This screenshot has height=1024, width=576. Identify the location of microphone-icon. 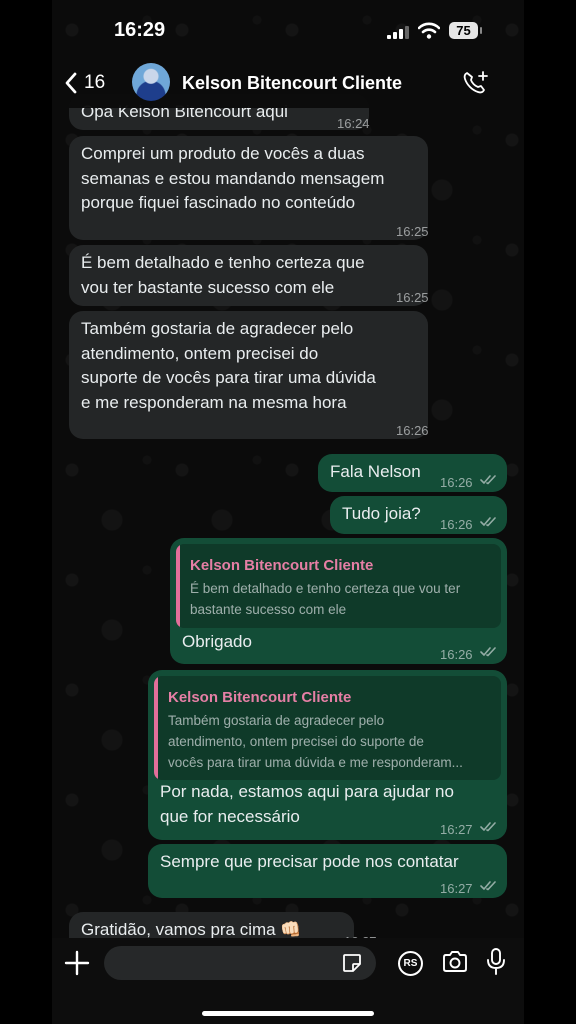
(496, 962).